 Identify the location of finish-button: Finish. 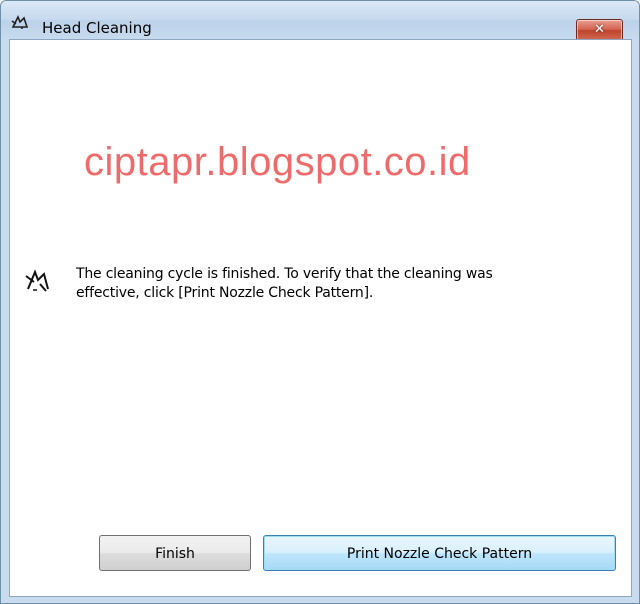
(175, 553).